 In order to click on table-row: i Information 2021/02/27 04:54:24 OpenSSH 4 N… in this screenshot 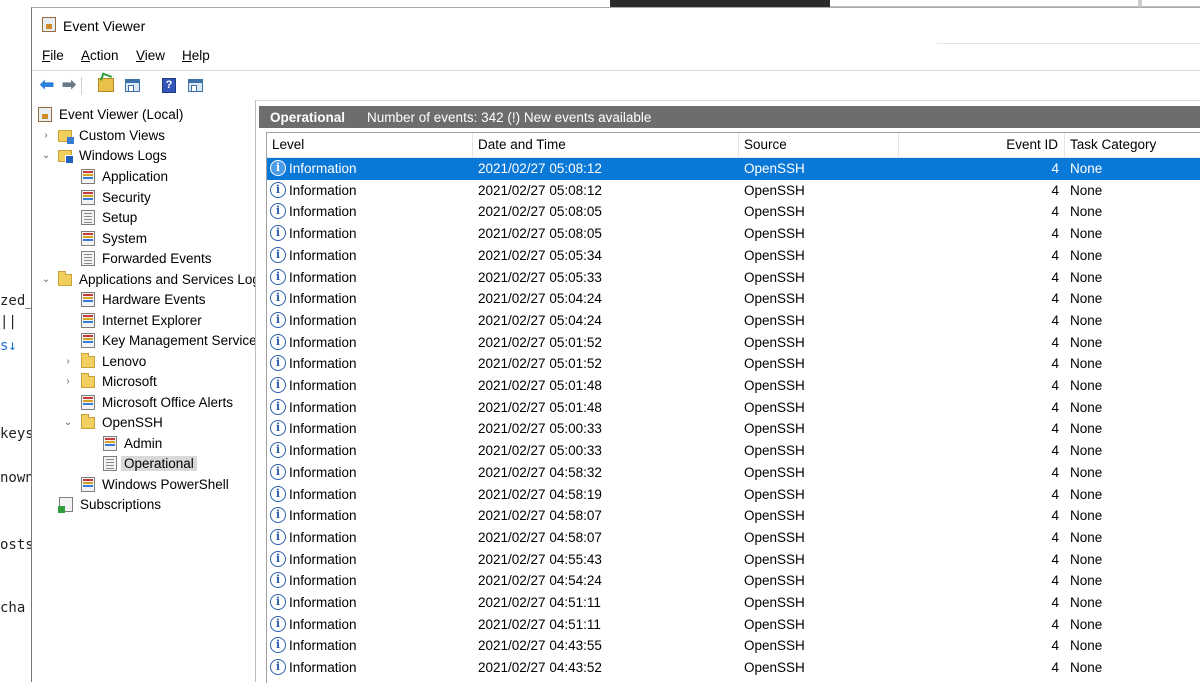, I will do `click(733, 581)`.